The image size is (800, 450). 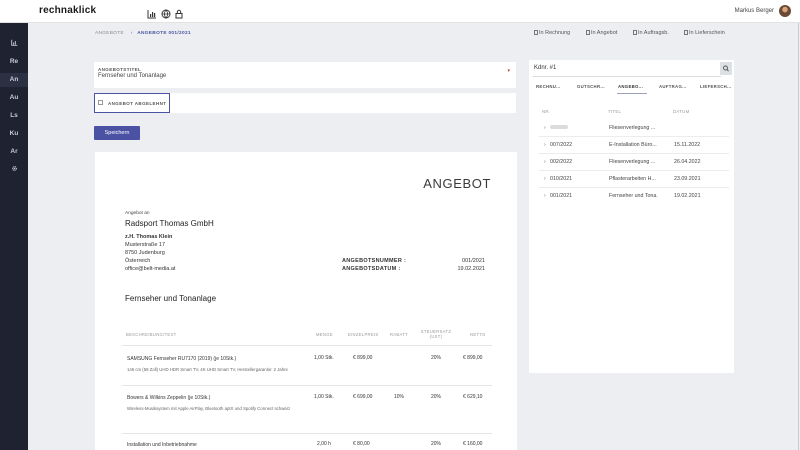 I want to click on item-title: Bowers & Wilkins Zeppelin (je 10Stk.), so click(x=169, y=398).